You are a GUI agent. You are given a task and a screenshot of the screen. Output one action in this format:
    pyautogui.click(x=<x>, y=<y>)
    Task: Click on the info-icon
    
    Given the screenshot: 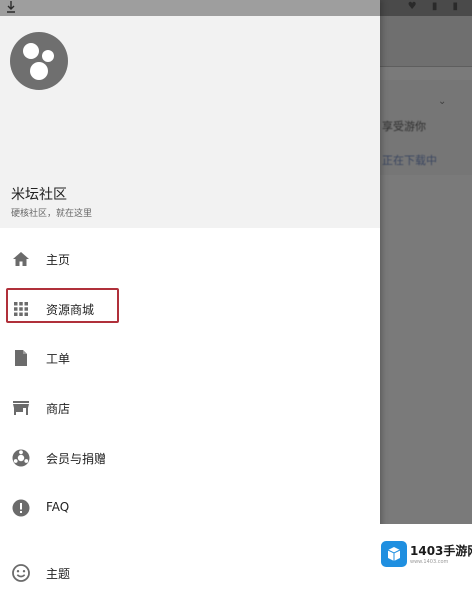 What is the action you would take?
    pyautogui.click(x=21, y=508)
    